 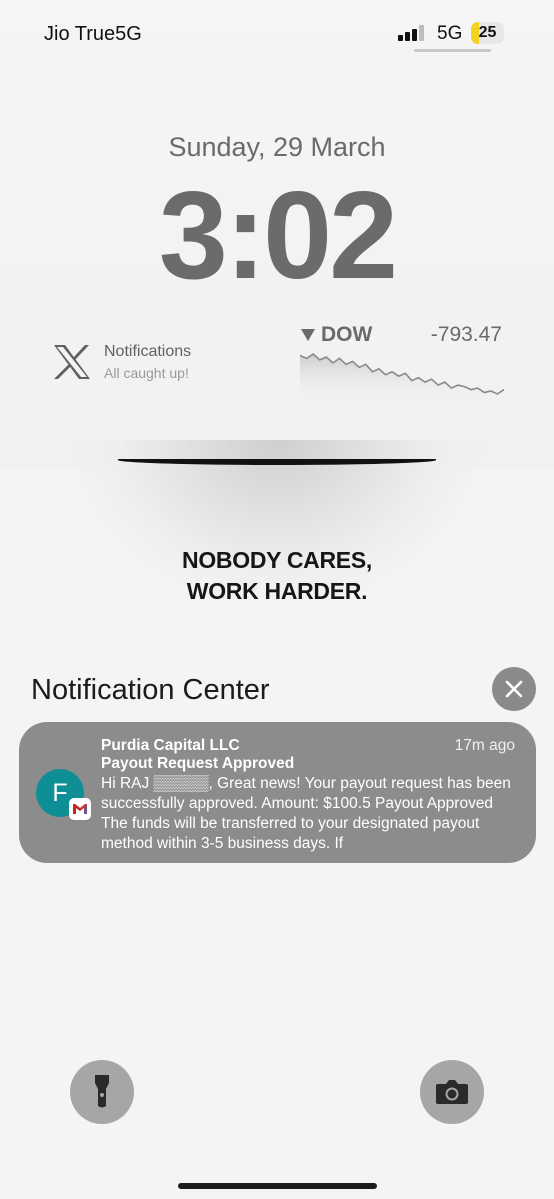 I want to click on network-type: 5G, so click(x=450, y=33).